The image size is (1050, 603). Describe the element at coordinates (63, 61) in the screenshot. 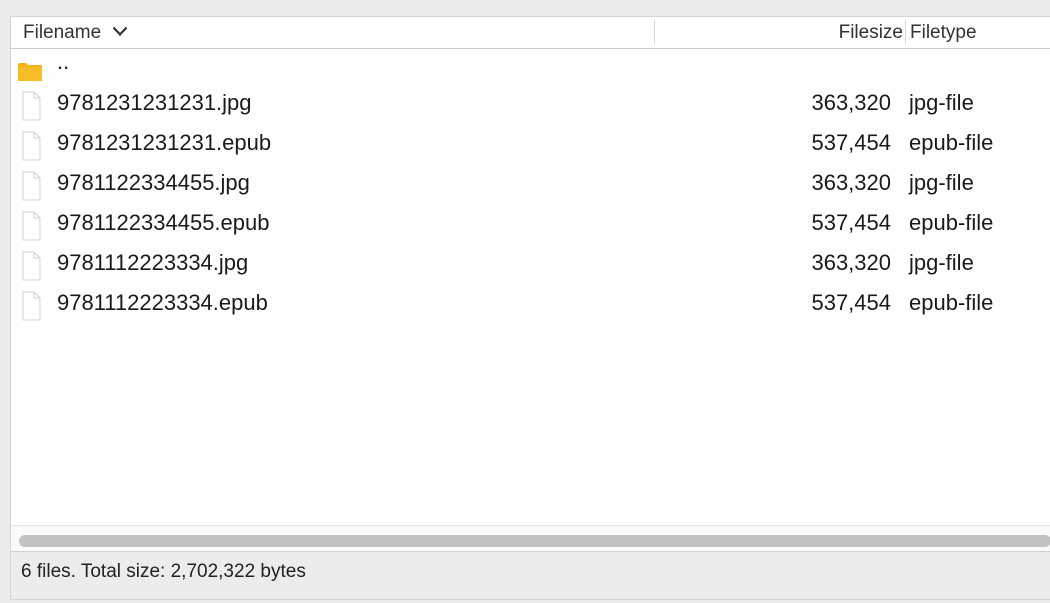

I see `parent-directory-label: ..` at that location.